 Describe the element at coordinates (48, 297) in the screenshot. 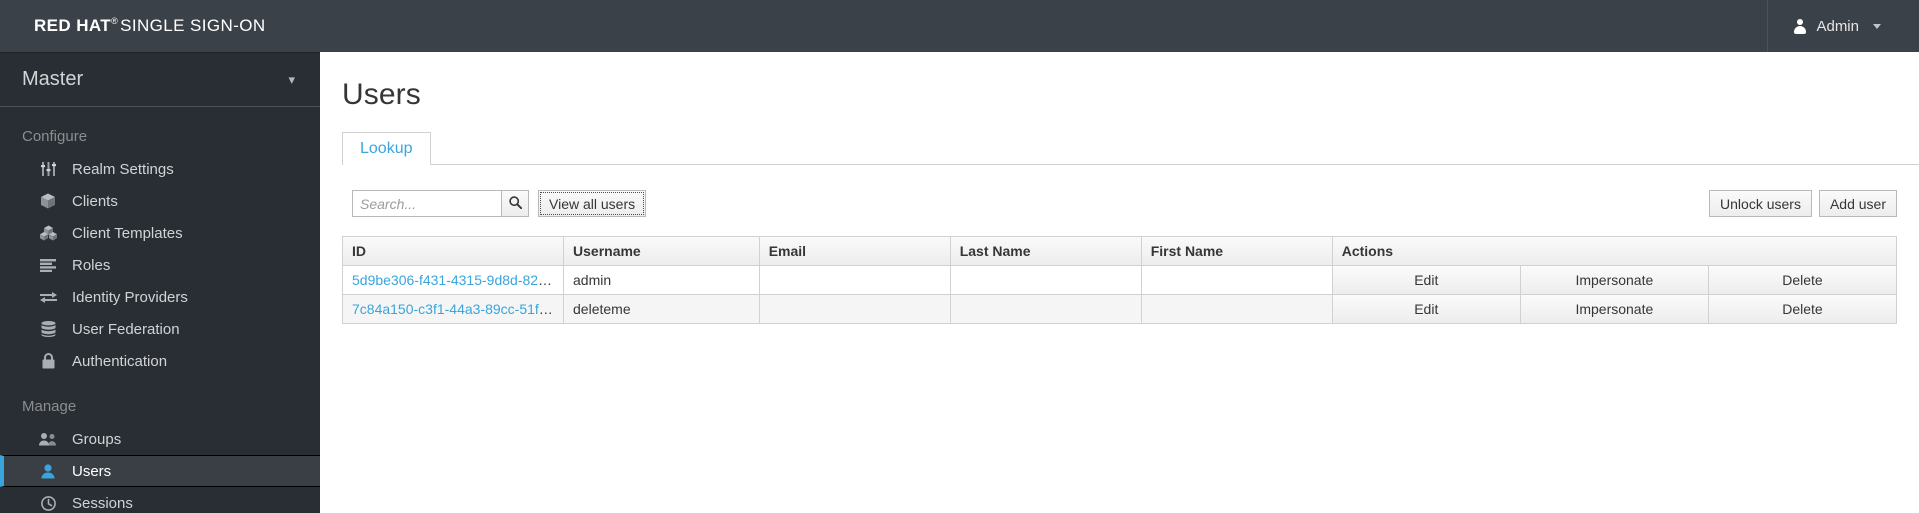

I see `exchange-icon` at that location.